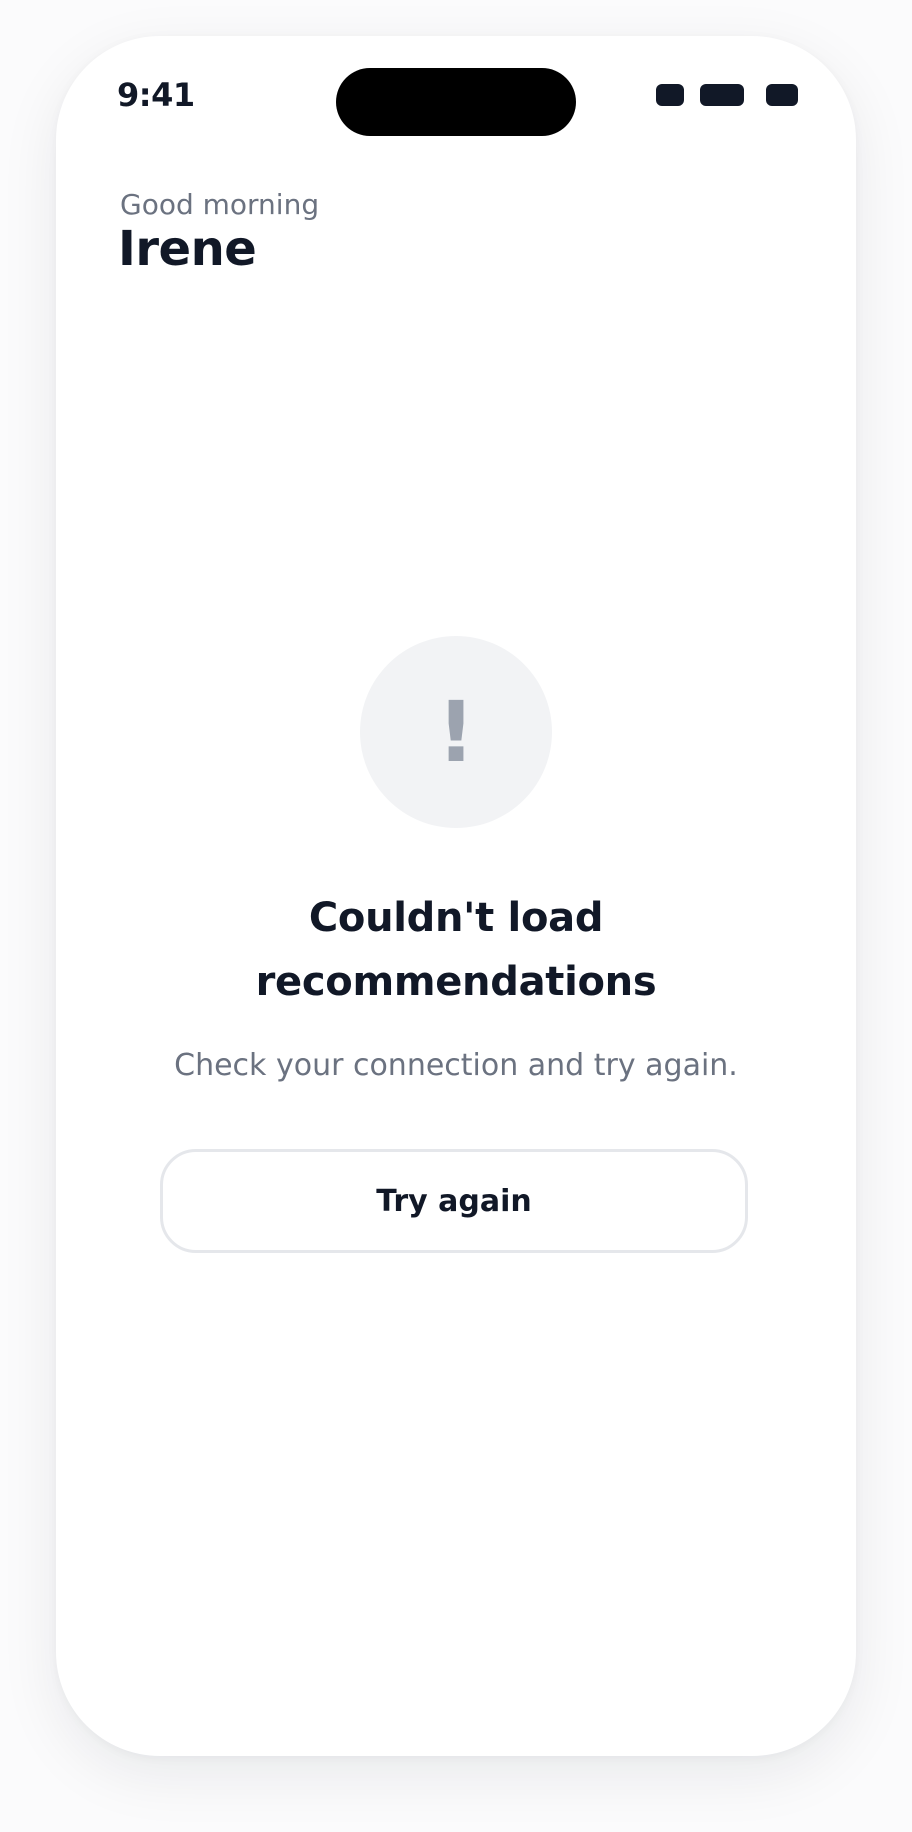 Image resolution: width=912 pixels, height=1832 pixels. Describe the element at coordinates (187, 249) in the screenshot. I see `user-name: Irene` at that location.